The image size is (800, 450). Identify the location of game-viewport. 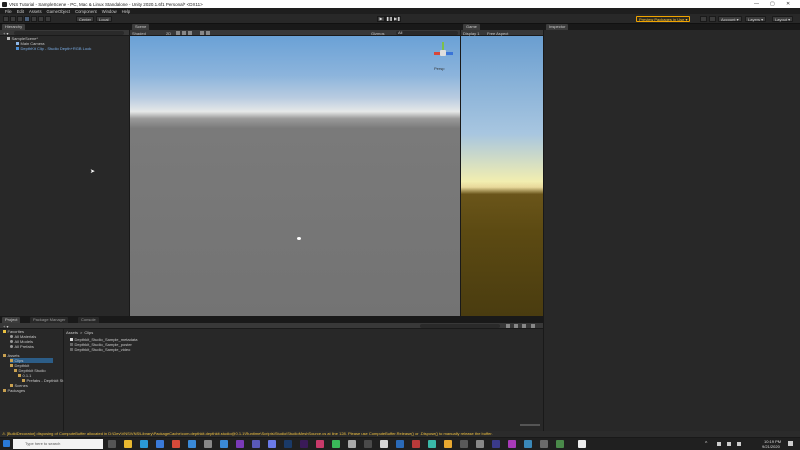
(502, 176).